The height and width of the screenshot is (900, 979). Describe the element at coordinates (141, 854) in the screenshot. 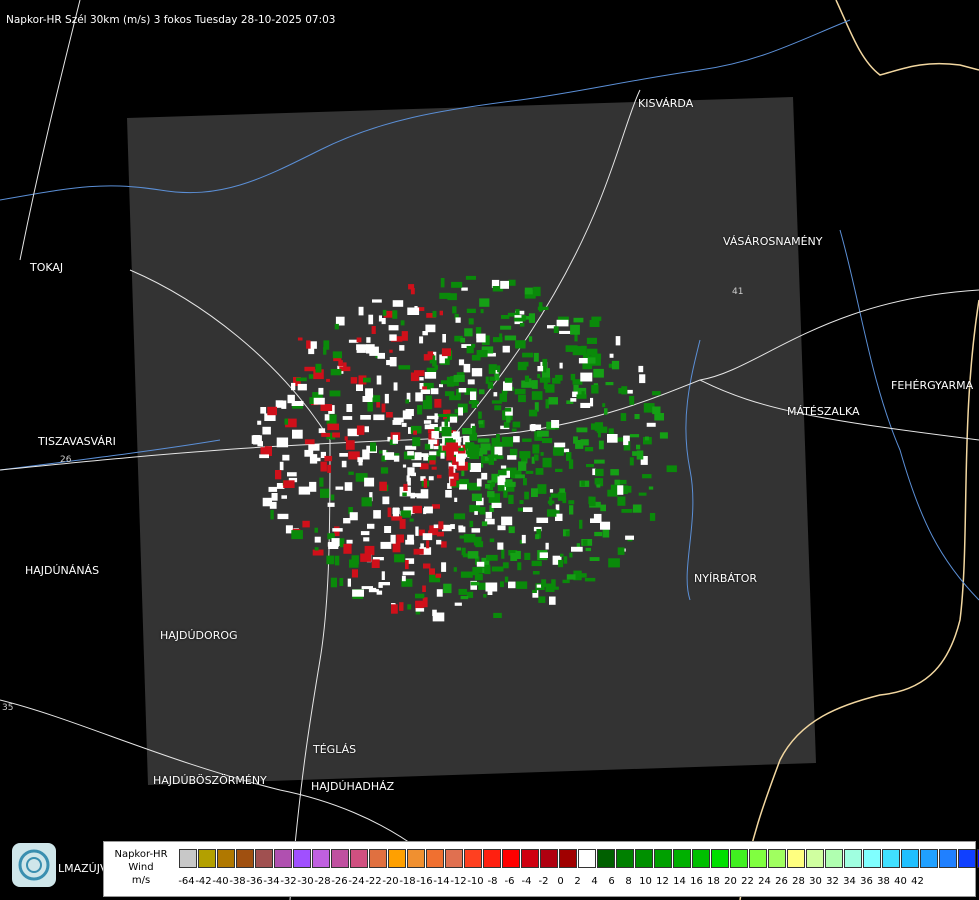

I see `legend-title-line: Napkor-HR` at that location.